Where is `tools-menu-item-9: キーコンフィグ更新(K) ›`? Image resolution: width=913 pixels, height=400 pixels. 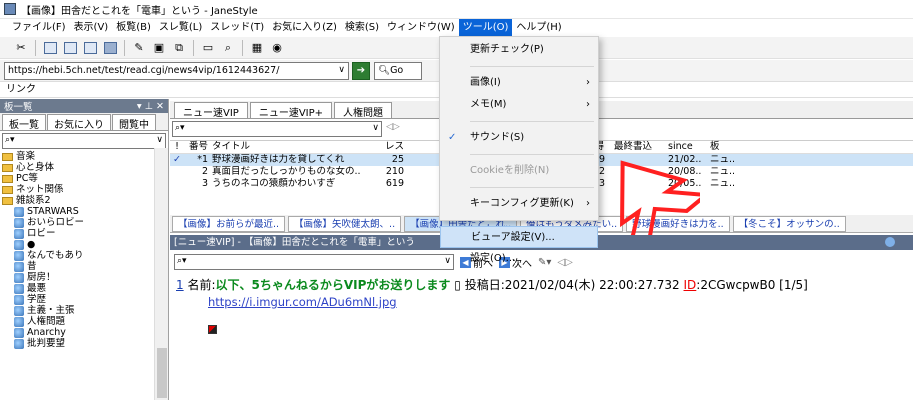
tools-menu-item-9: キーコンフィグ更新(K) › is located at coordinates (519, 204).